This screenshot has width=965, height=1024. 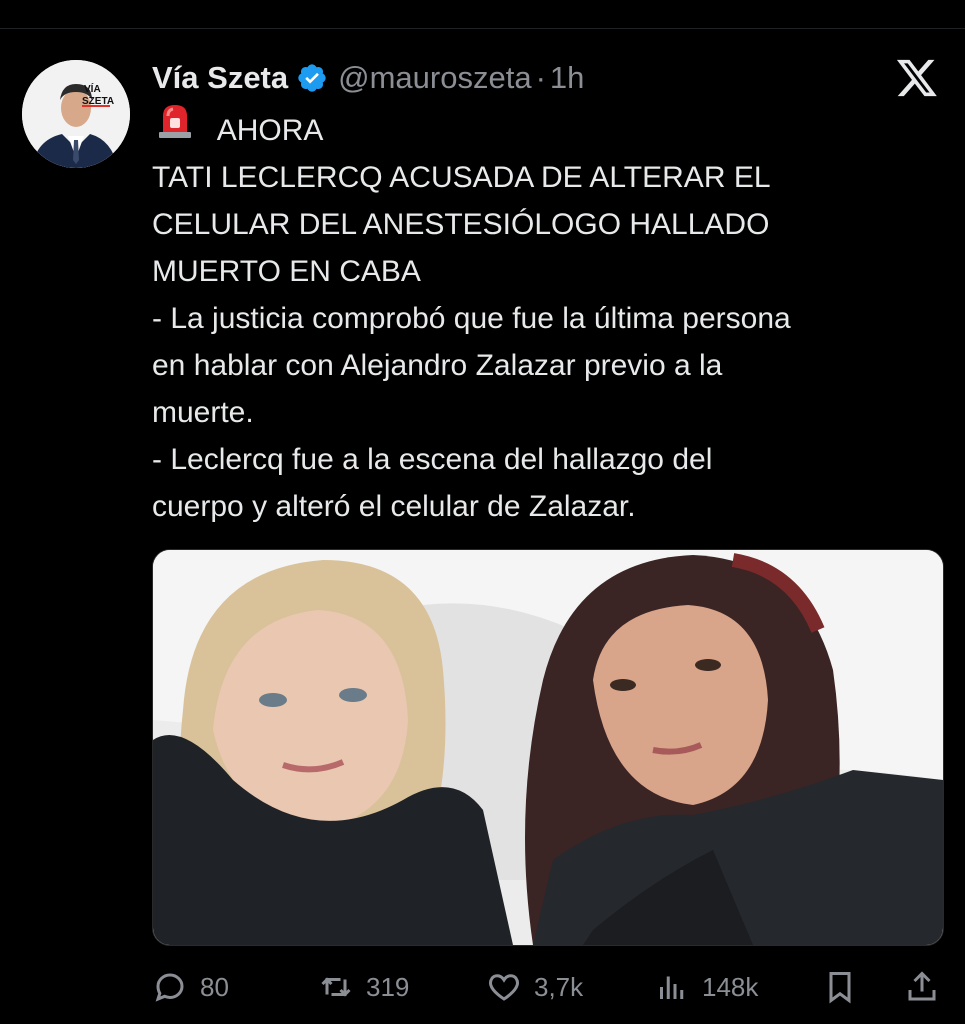 What do you see at coordinates (559, 986) in the screenshot?
I see `like-count: 3,7k` at bounding box center [559, 986].